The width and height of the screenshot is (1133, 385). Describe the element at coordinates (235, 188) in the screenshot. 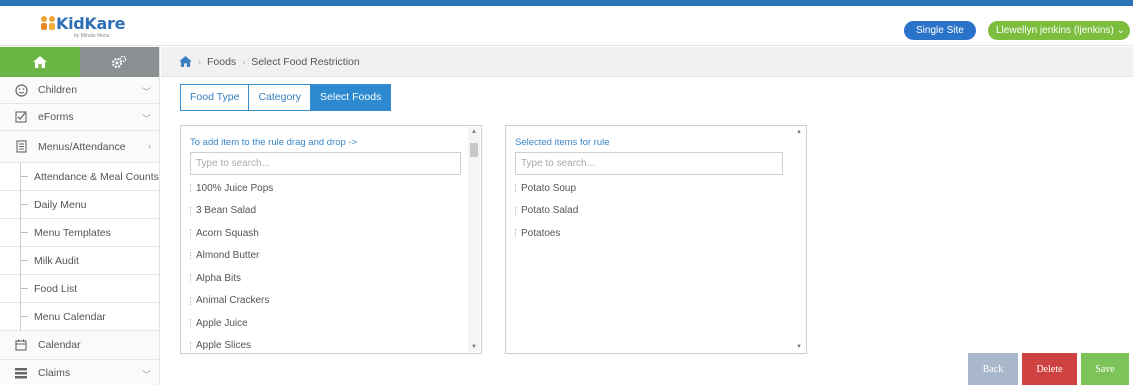

I see `list-item-label: 100% Juice Pops` at that location.